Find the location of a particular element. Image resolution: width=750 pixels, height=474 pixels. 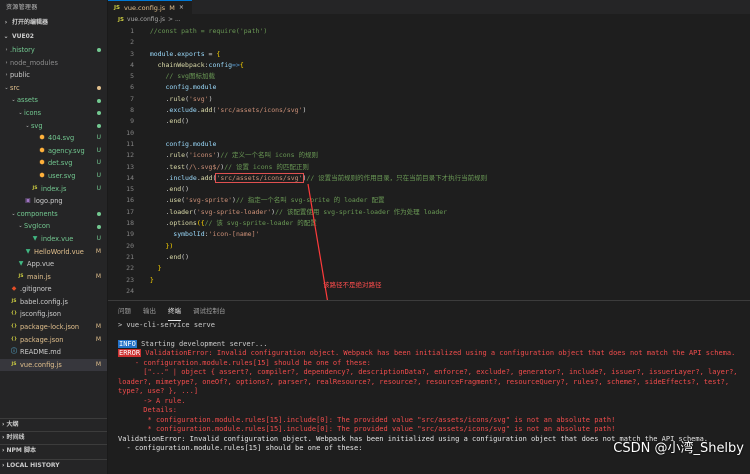

code-line: 4 chainWebpack:config=>{ is located at coordinates (429, 65).